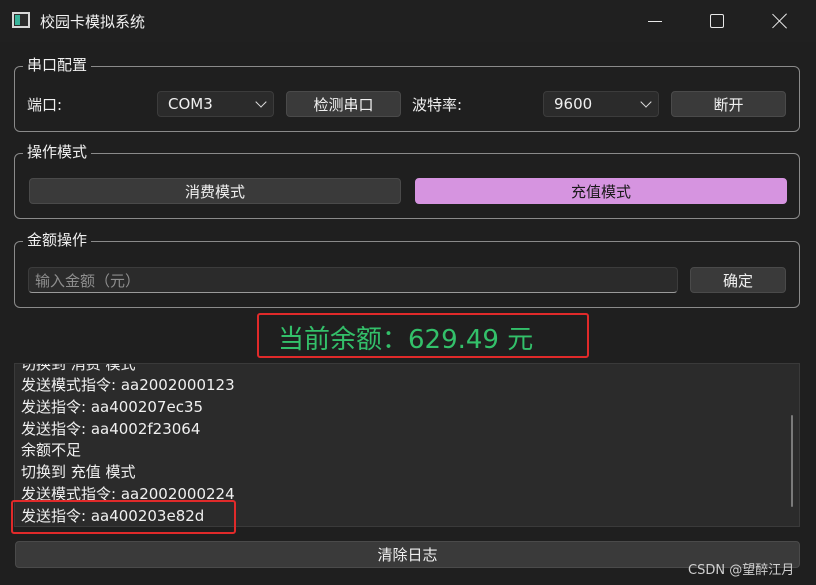  What do you see at coordinates (215, 191) in the screenshot?
I see `consume-mode-button: 消费模式` at bounding box center [215, 191].